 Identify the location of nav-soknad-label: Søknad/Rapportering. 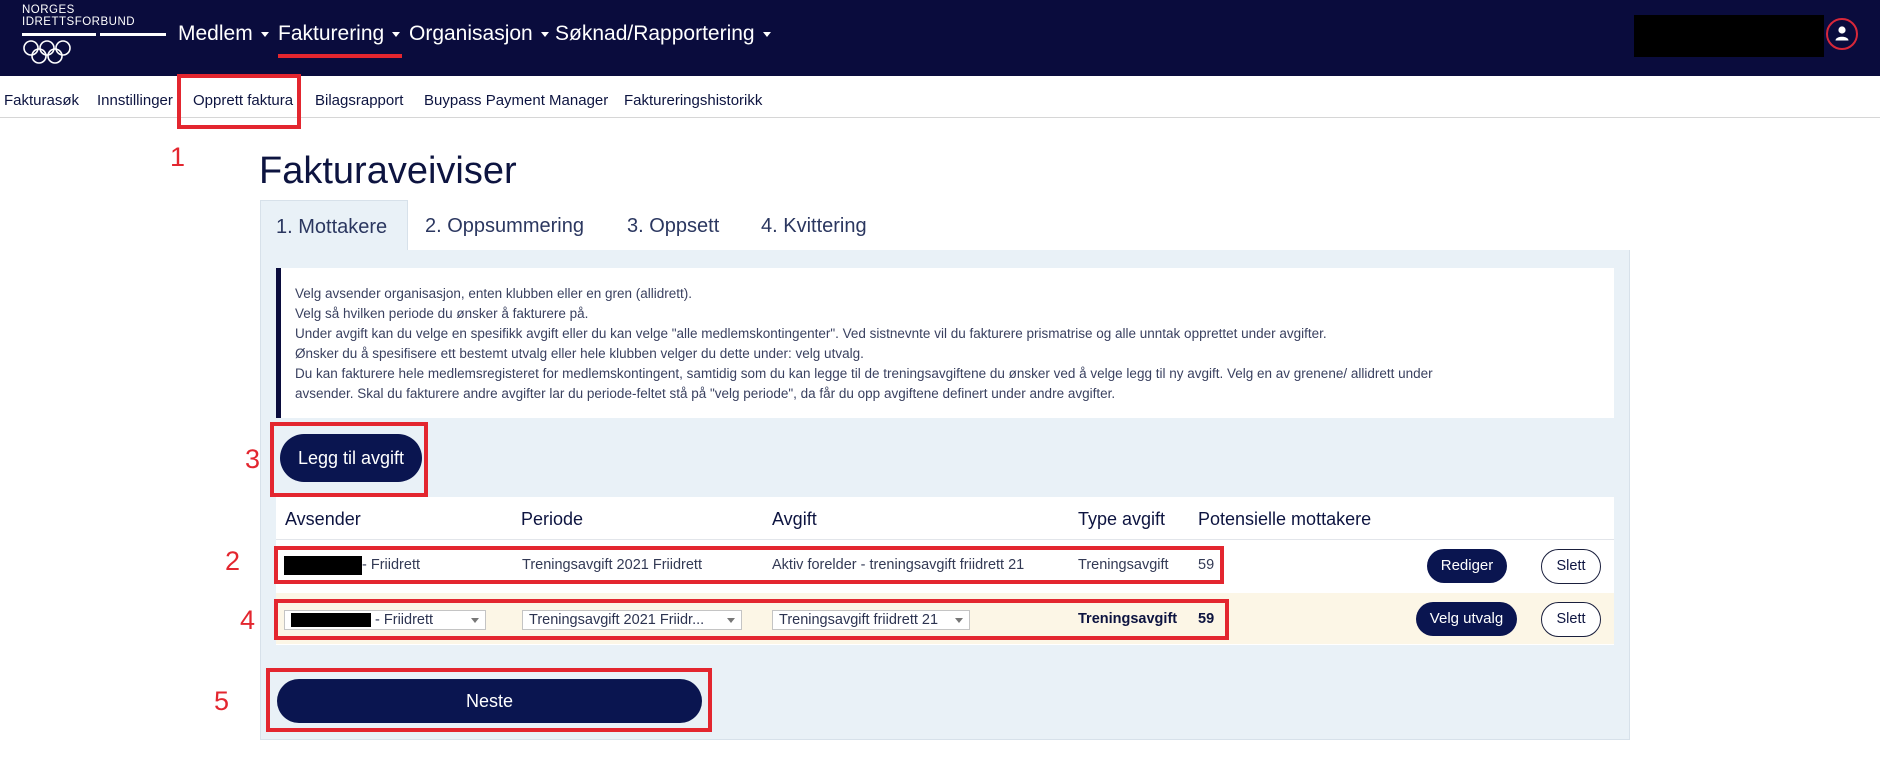
(655, 33).